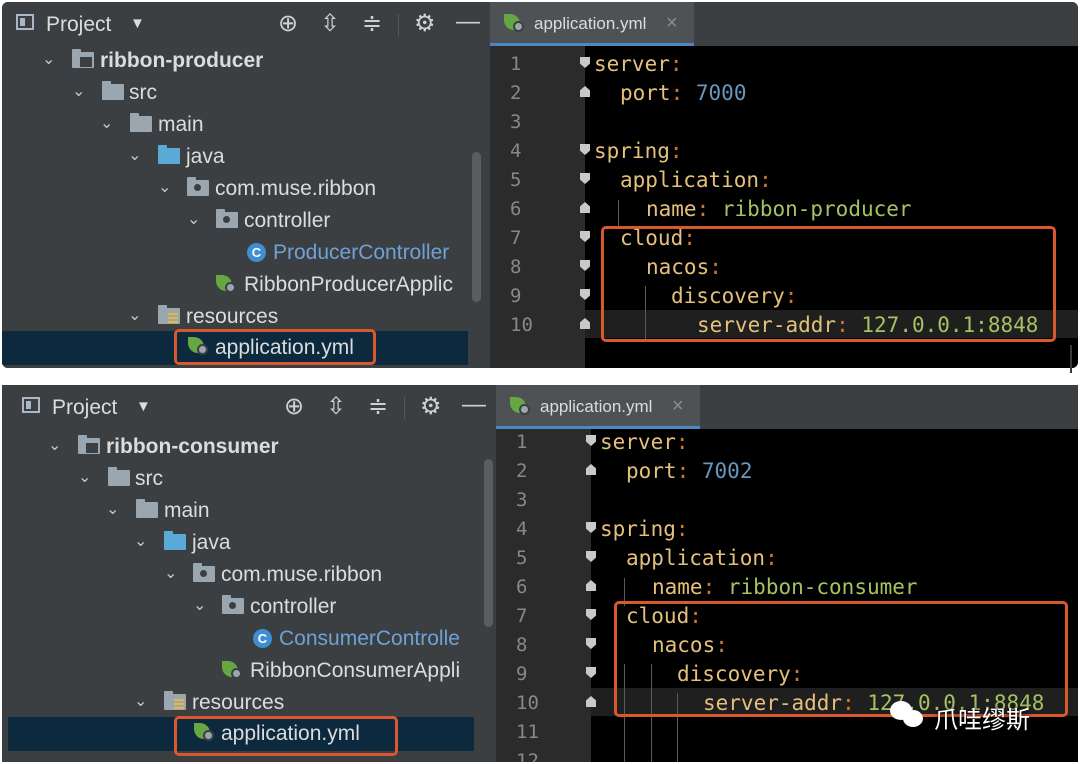 The width and height of the screenshot is (1080, 764). I want to click on project-header: Project ▼ ⊕ ⇳ ≑ ⚙ —, so click(251, 407).